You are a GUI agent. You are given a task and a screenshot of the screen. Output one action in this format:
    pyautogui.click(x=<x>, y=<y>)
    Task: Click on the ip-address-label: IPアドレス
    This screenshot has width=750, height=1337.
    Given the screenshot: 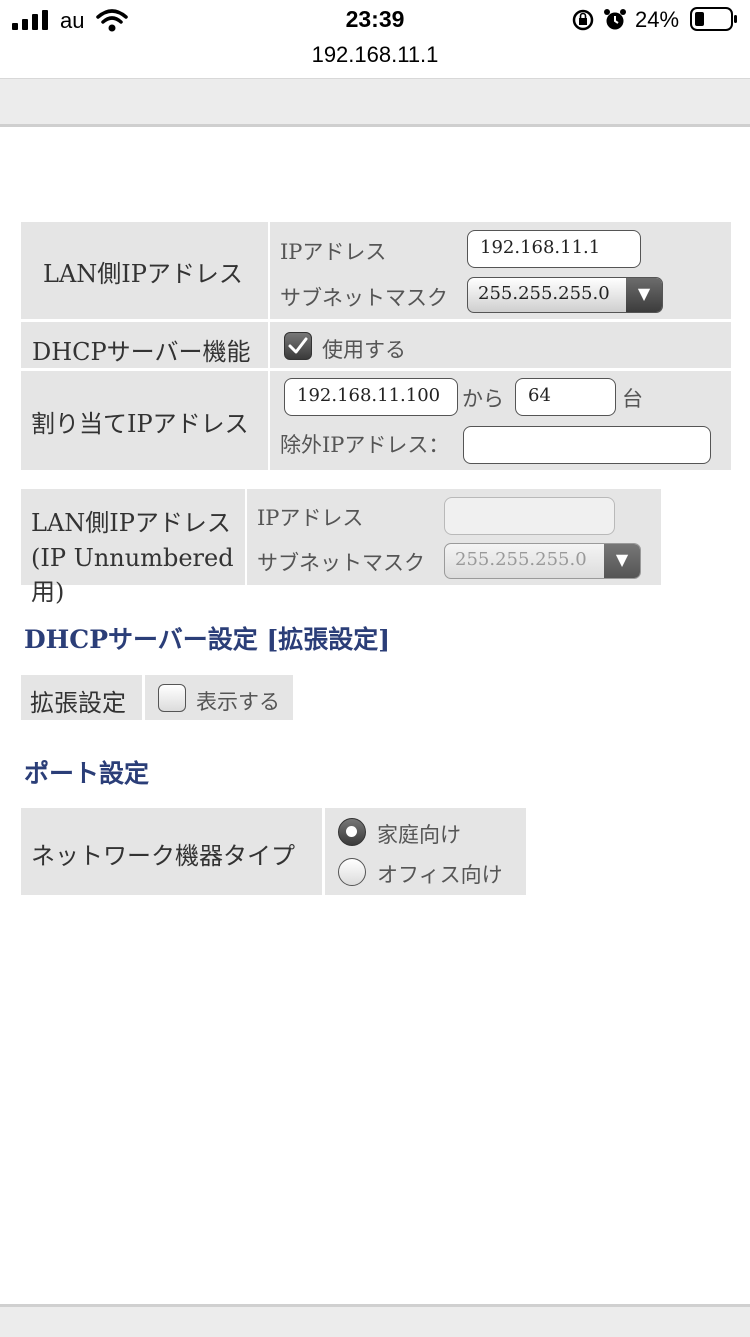 What is the action you would take?
    pyautogui.click(x=333, y=252)
    